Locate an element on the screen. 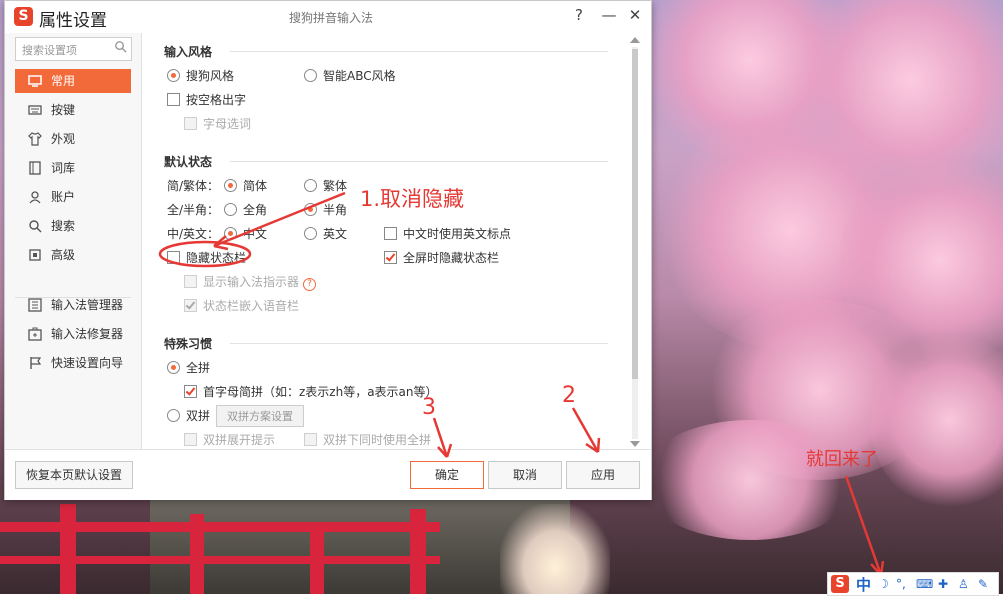 This screenshot has width=1003, height=596. radio-full-width: 全角 is located at coordinates (245, 209).